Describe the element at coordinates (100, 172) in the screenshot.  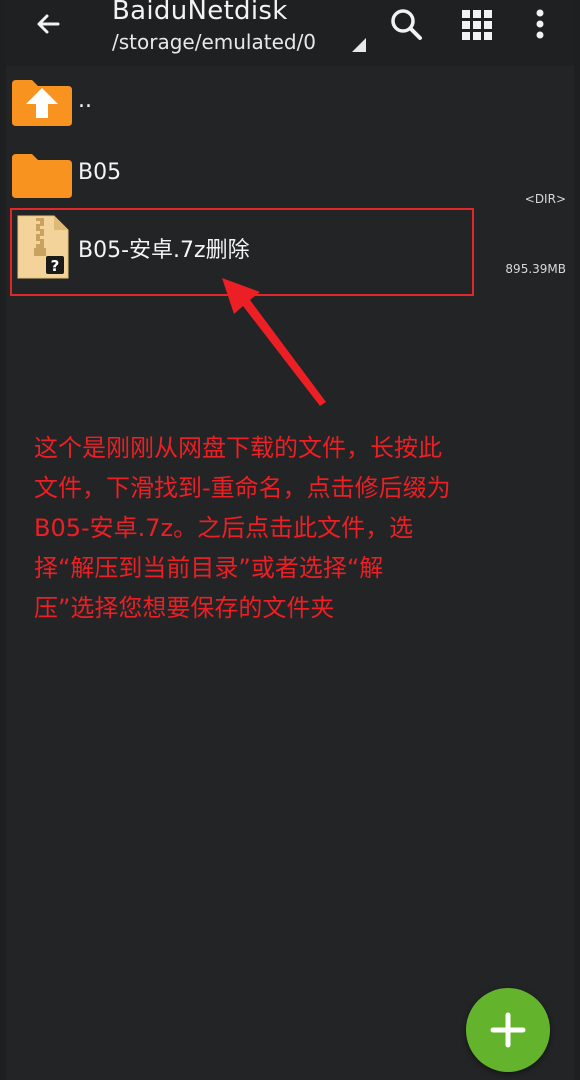
I see `file-name: B05` at that location.